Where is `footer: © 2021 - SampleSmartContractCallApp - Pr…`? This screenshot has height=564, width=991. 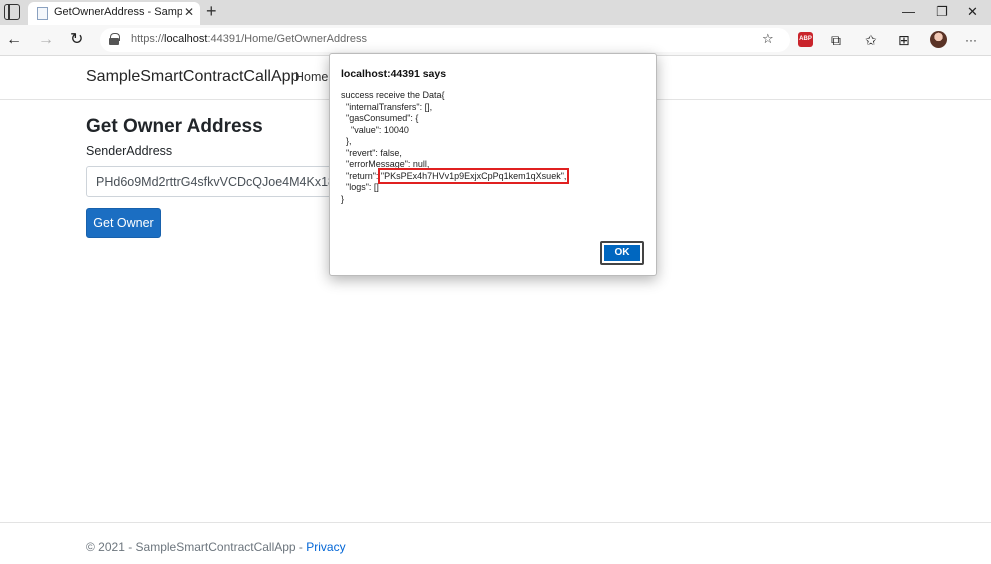 footer: © 2021 - SampleSmartContractCallApp - Pr… is located at coordinates (495, 543).